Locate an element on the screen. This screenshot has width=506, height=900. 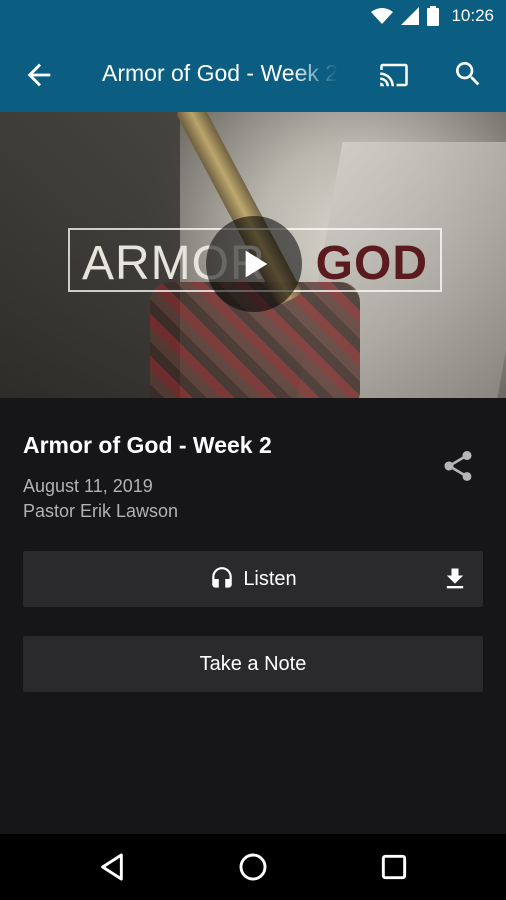
take-note-button: Take a Note is located at coordinates (253, 664).